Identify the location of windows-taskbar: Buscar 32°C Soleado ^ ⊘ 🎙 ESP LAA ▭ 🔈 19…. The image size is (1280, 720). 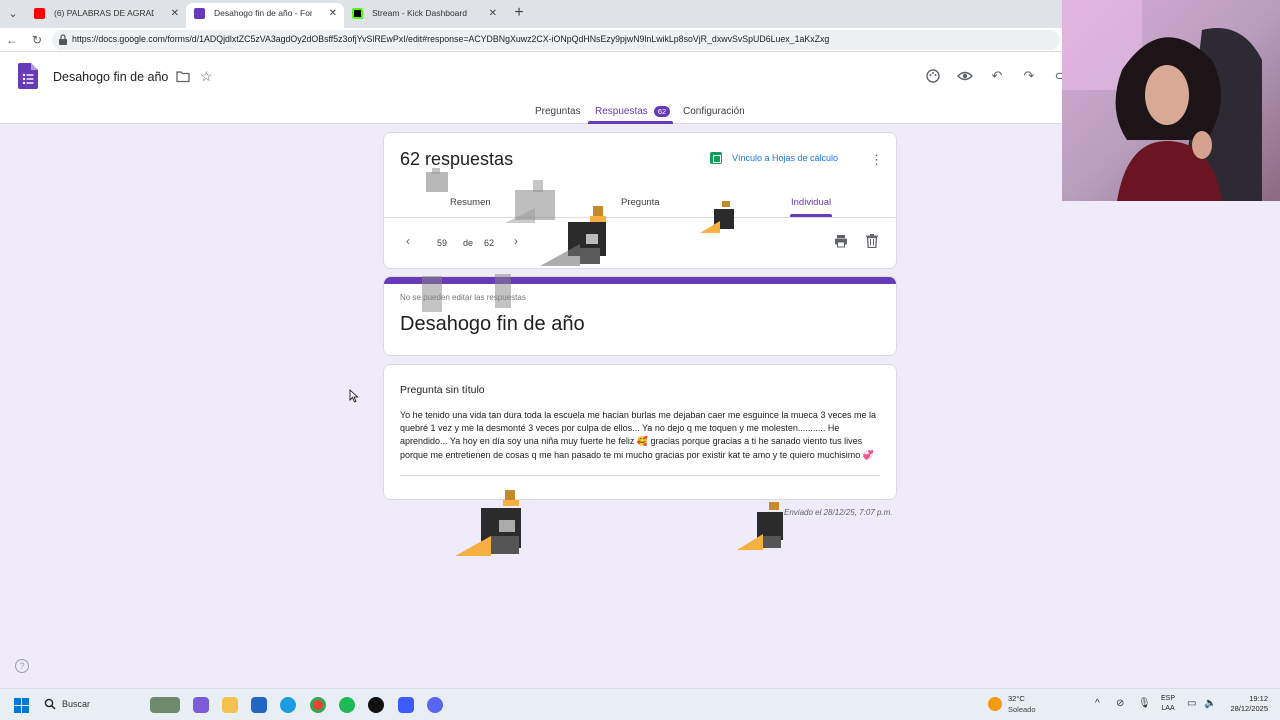
(640, 704).